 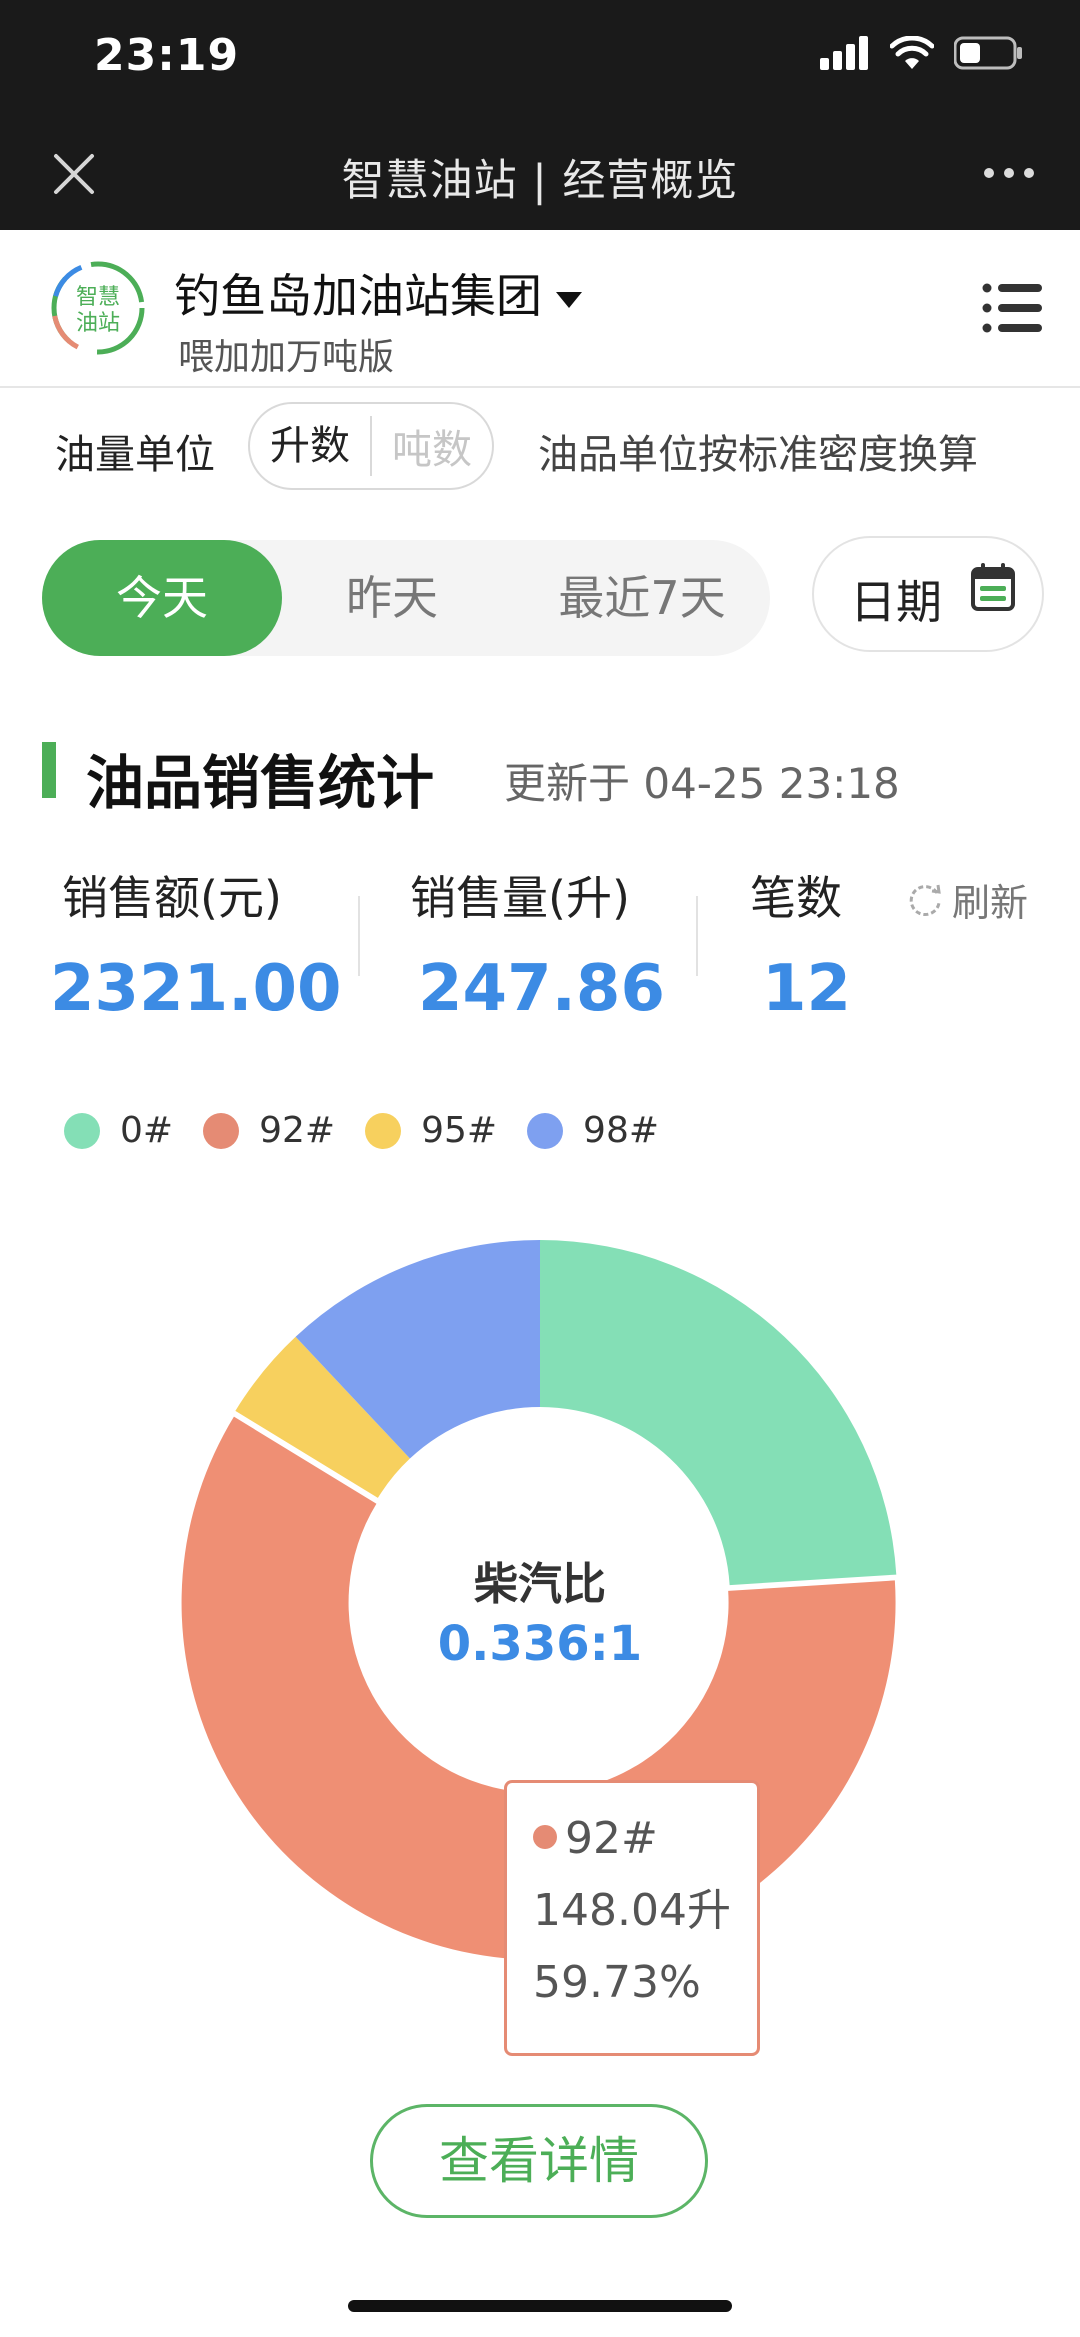 I want to click on list-menu-icon, so click(x=1012, y=308).